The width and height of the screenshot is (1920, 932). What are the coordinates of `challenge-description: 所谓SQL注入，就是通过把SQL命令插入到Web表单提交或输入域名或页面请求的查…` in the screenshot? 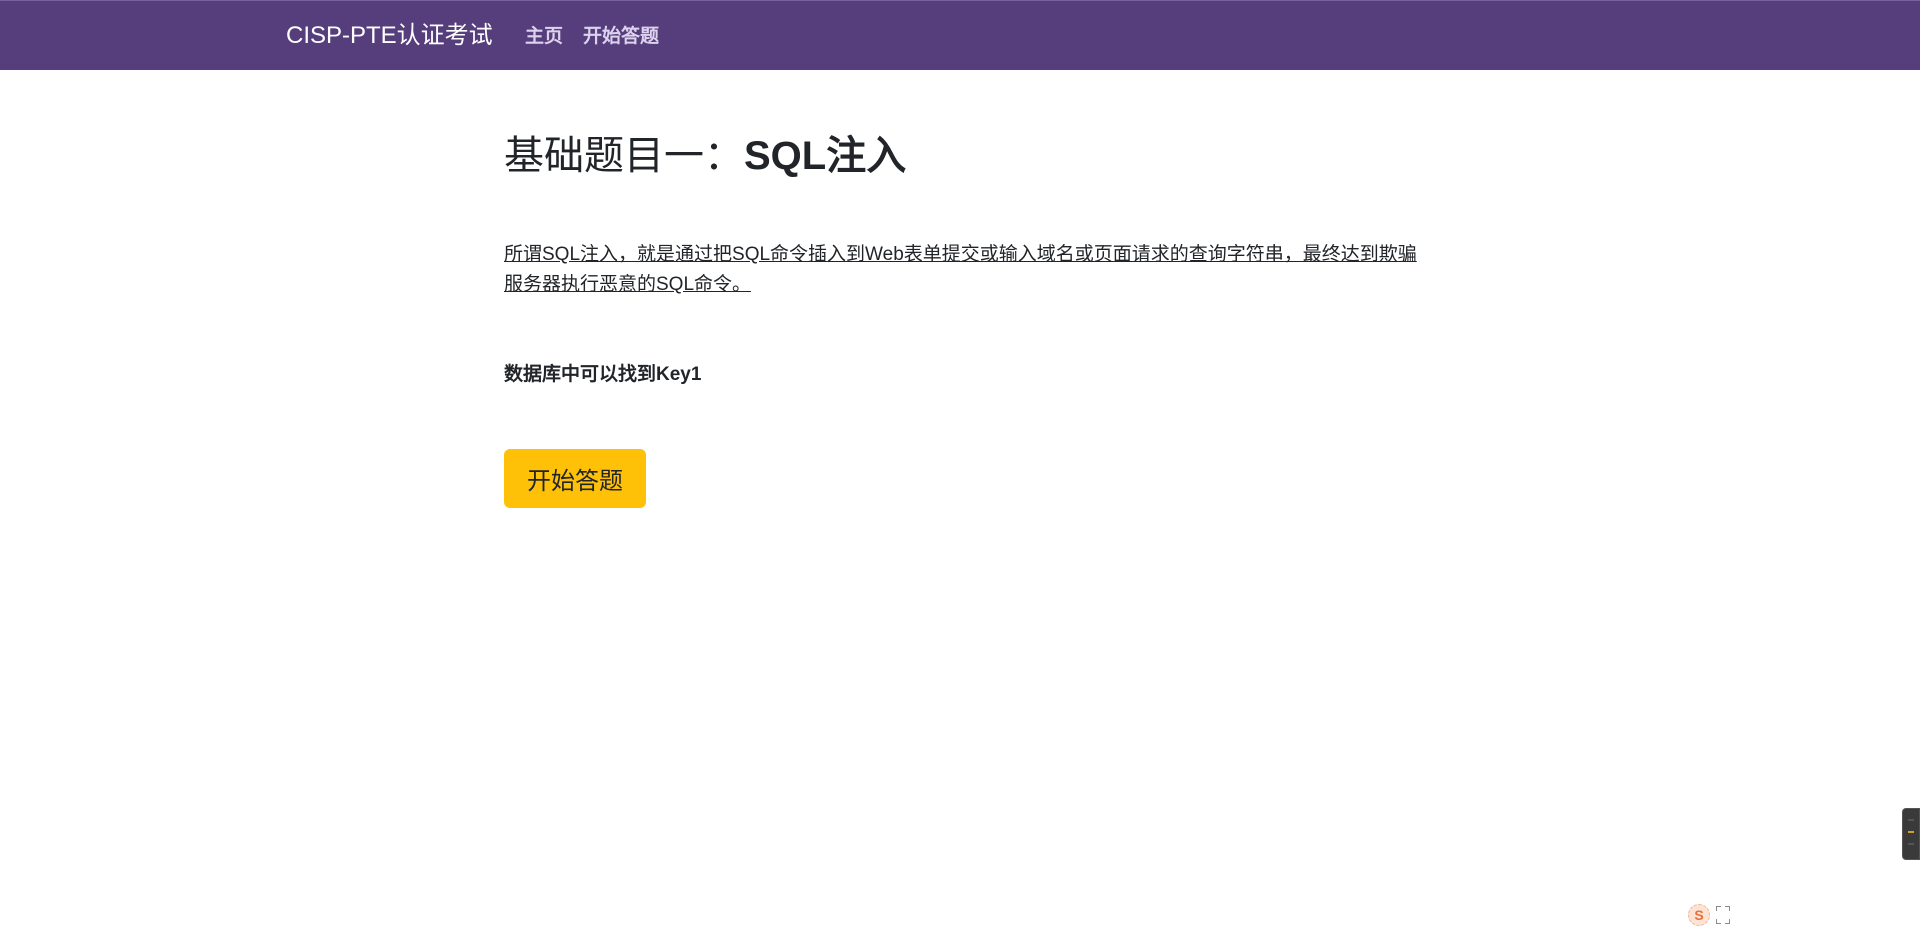 It's located at (960, 269).